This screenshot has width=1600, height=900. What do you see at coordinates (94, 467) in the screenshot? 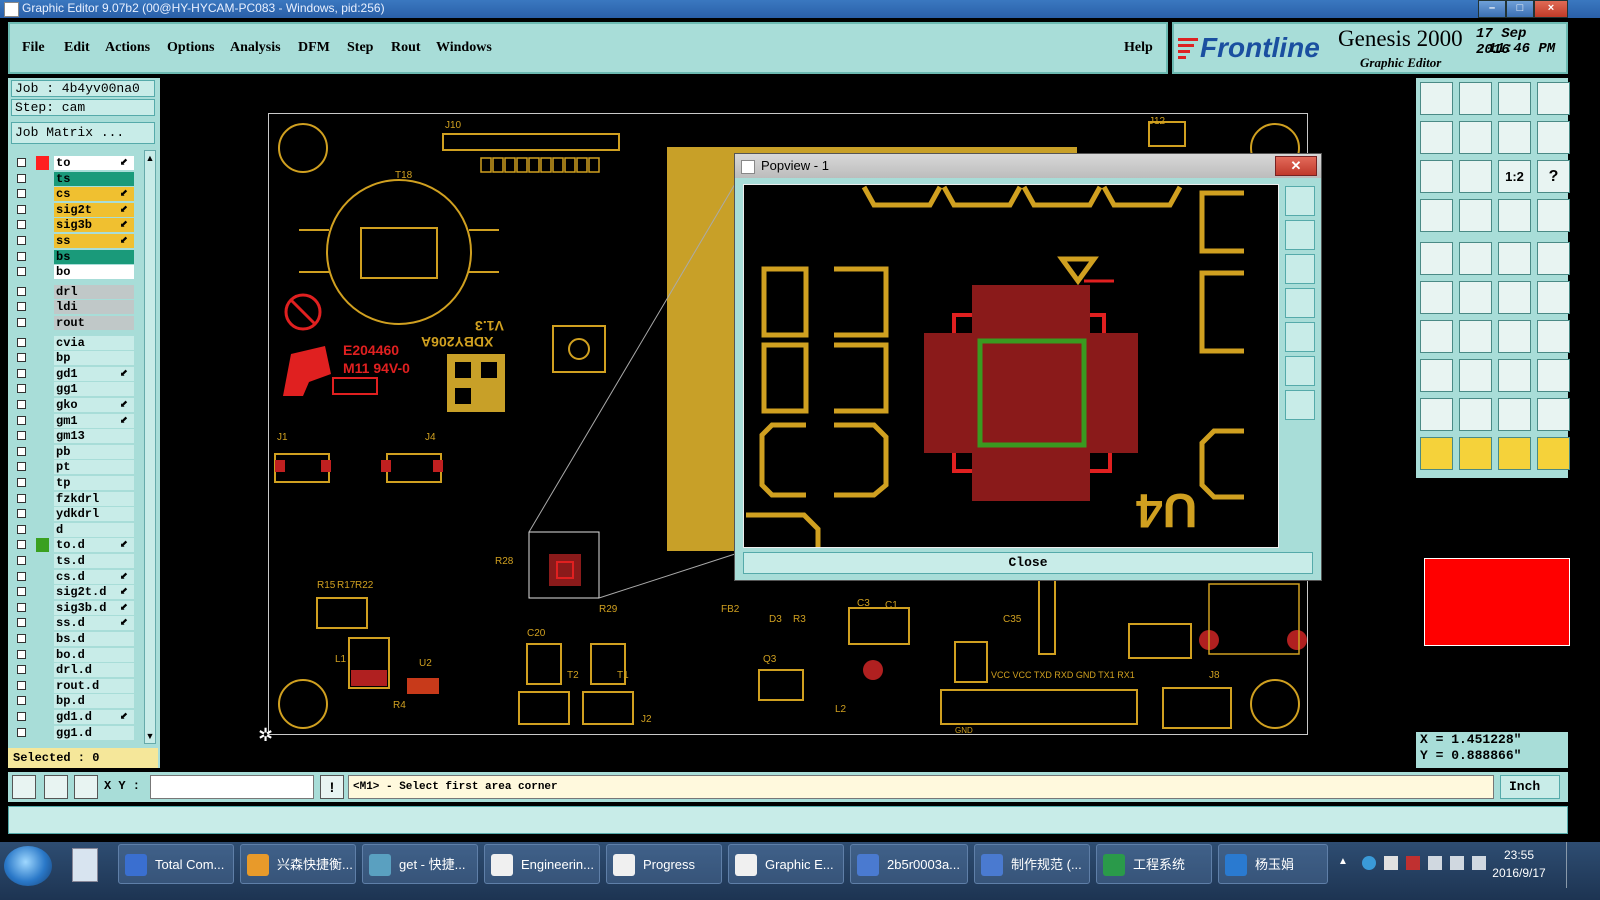
I see `layer-name: pt` at bounding box center [94, 467].